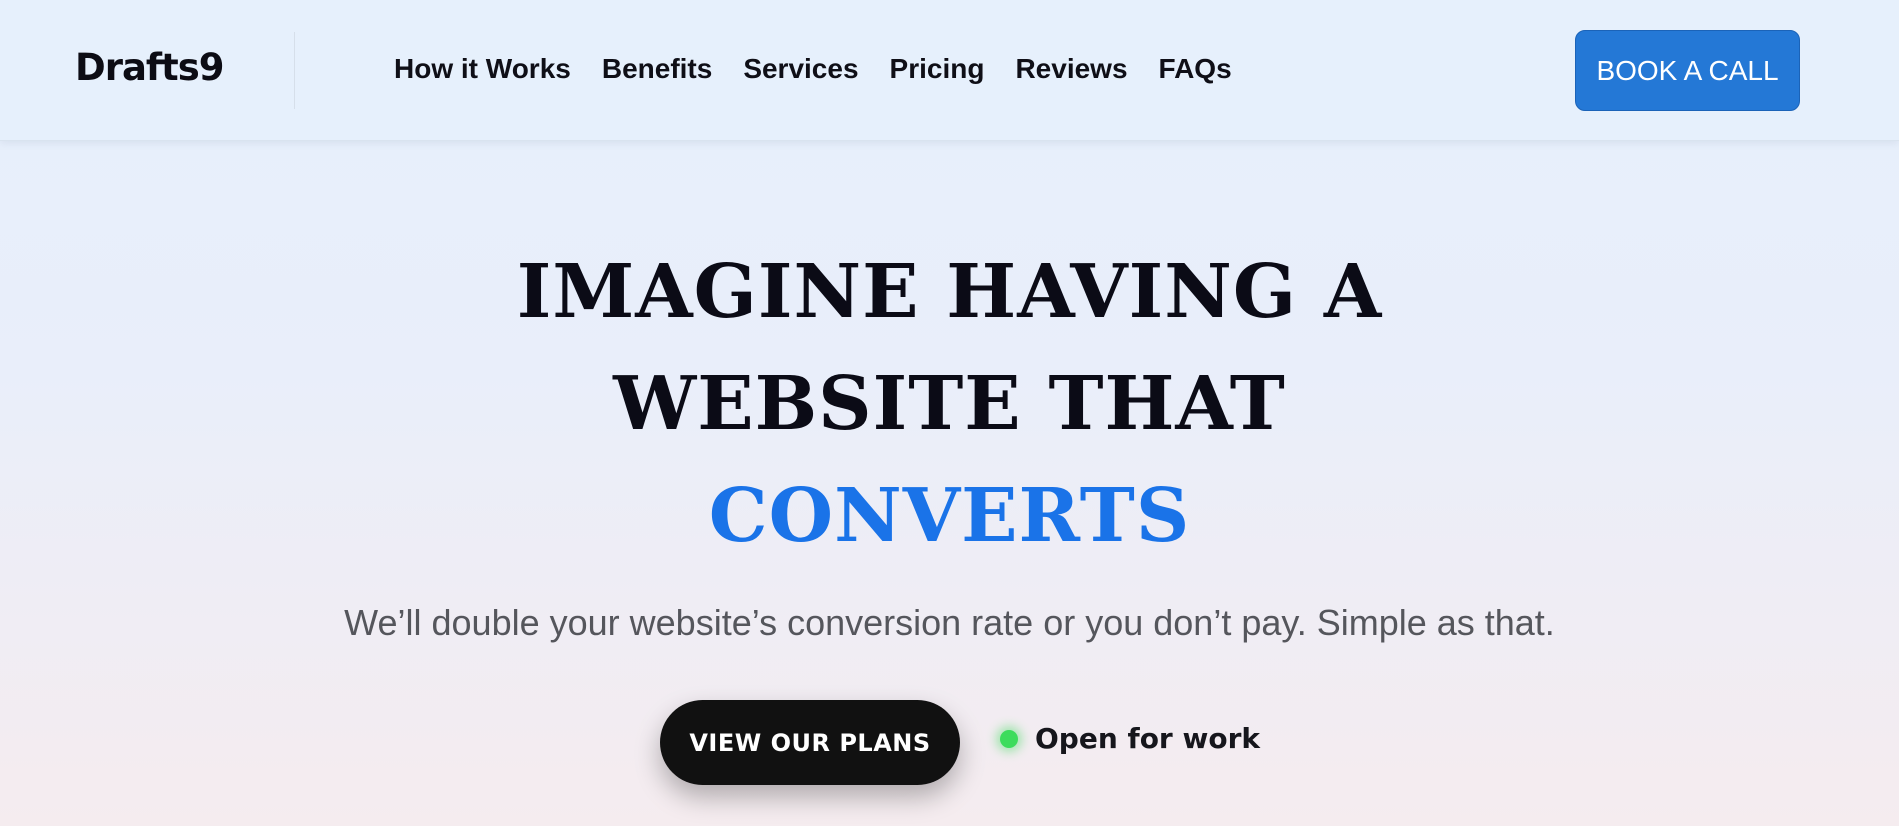 This screenshot has height=826, width=1899. Describe the element at coordinates (937, 69) in the screenshot. I see `nav-item-pricing: Pricing` at that location.